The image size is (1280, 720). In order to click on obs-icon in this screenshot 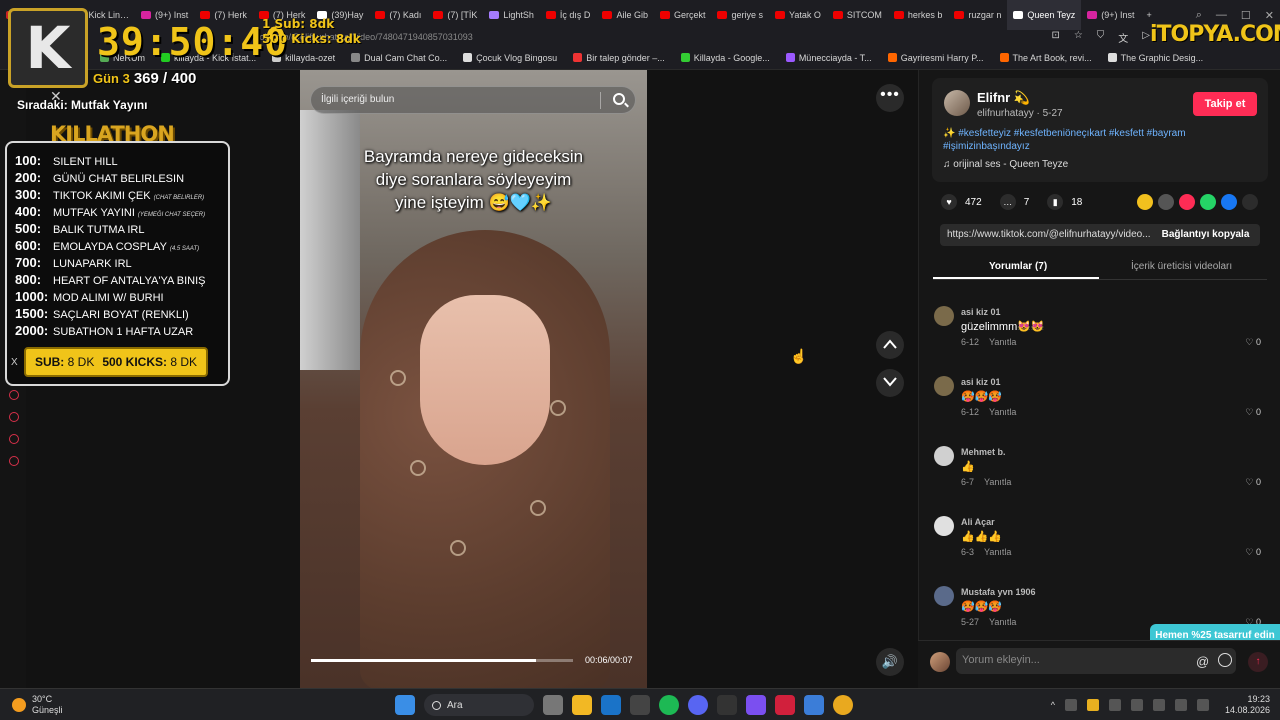, I will do `click(640, 705)`.